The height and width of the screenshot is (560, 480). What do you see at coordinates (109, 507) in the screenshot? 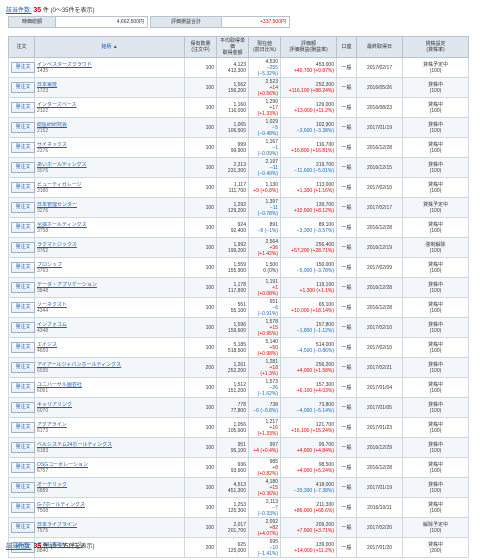
I see `name-cell: G-7ホールディングス 7508` at bounding box center [109, 507].